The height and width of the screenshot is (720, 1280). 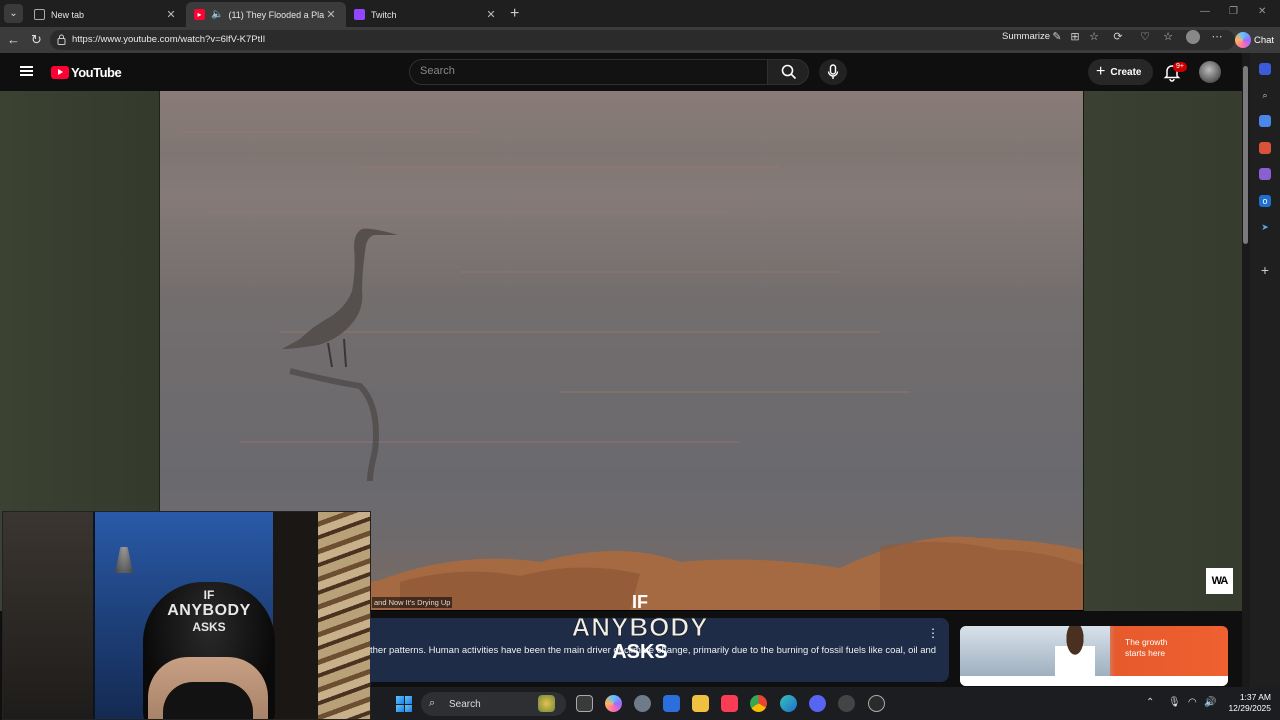 I want to click on heron-image, so click(x=340, y=354).